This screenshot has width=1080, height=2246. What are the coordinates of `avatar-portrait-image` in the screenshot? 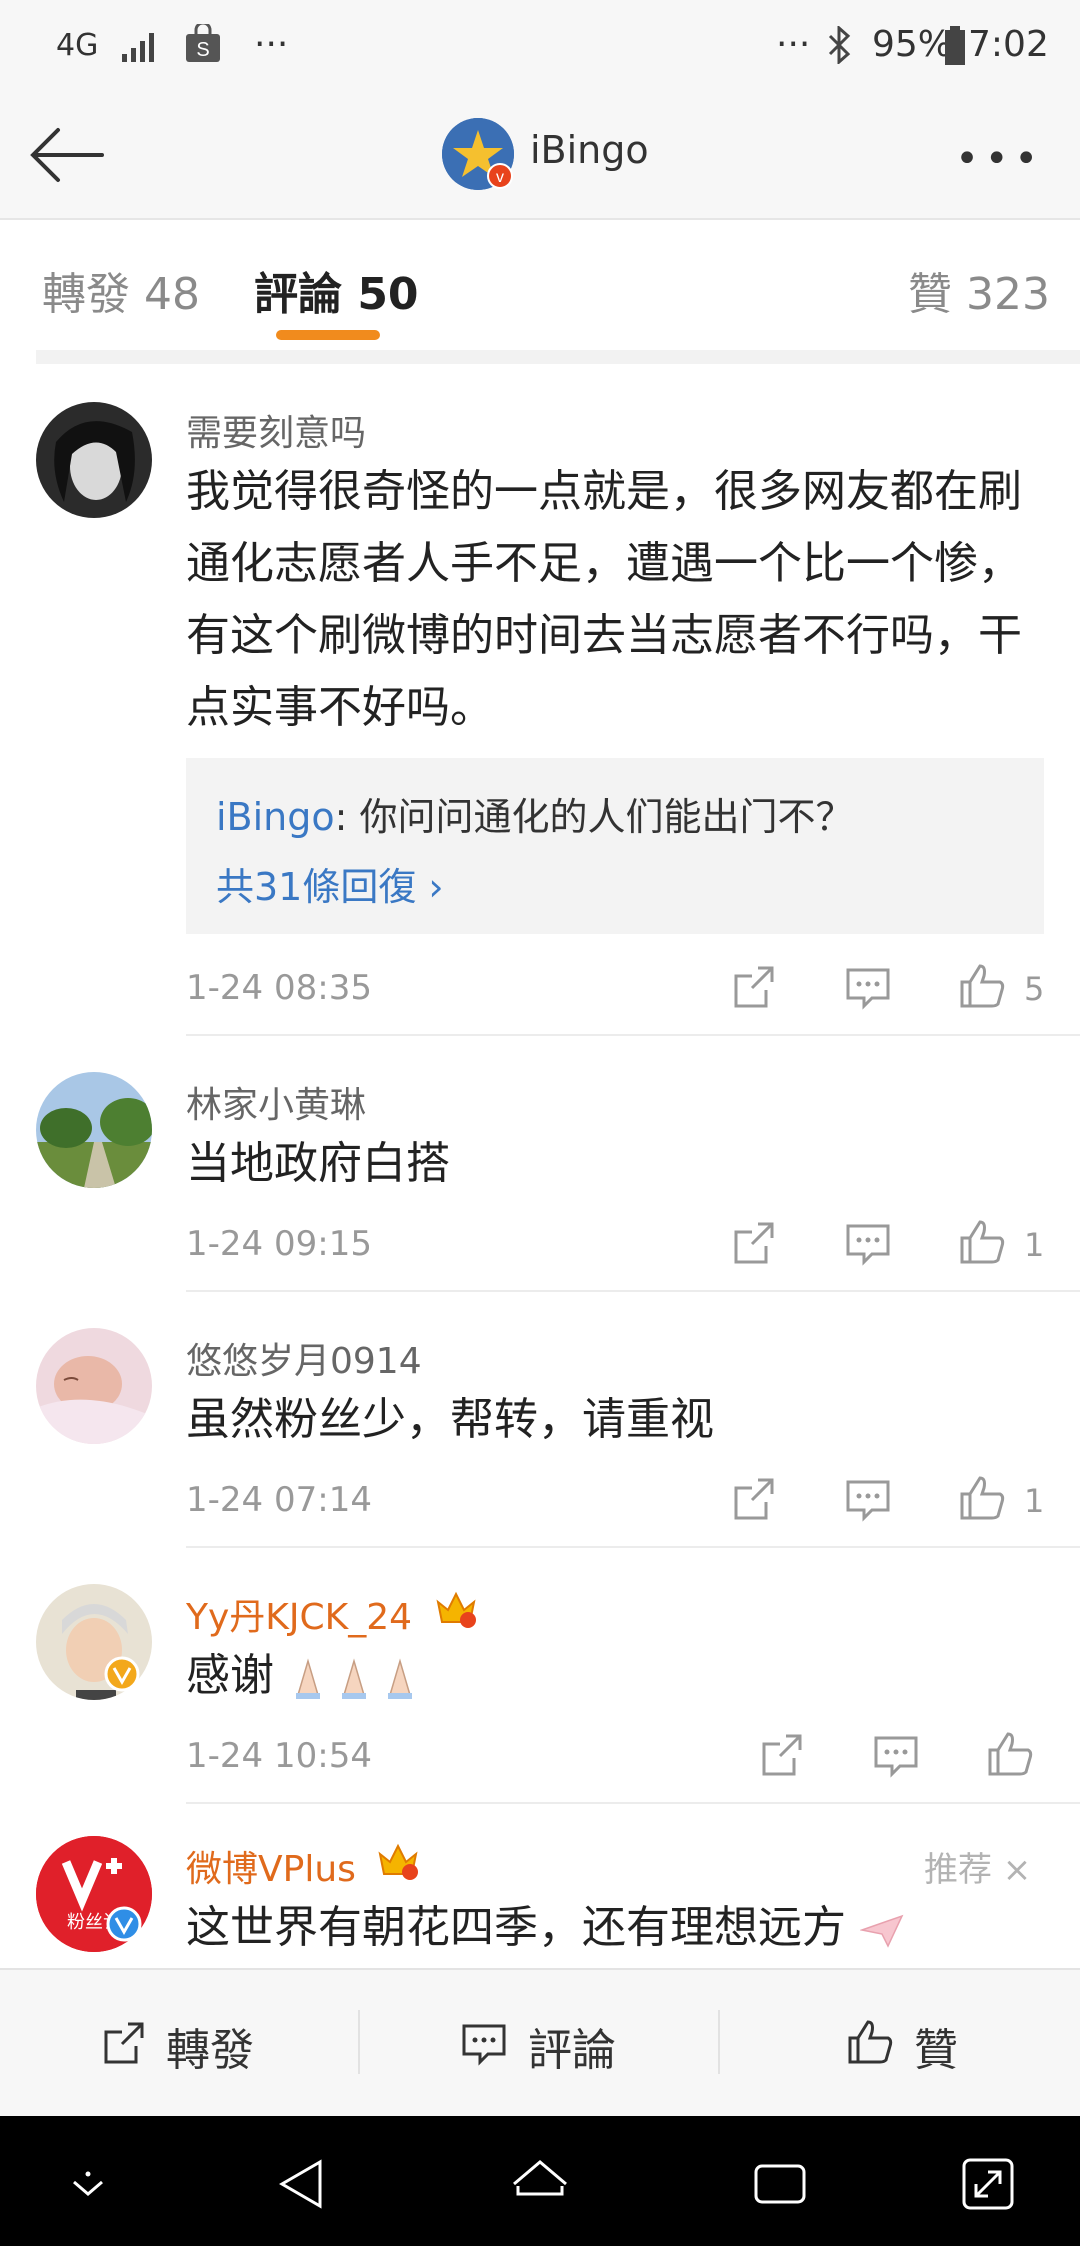 It's located at (94, 460).